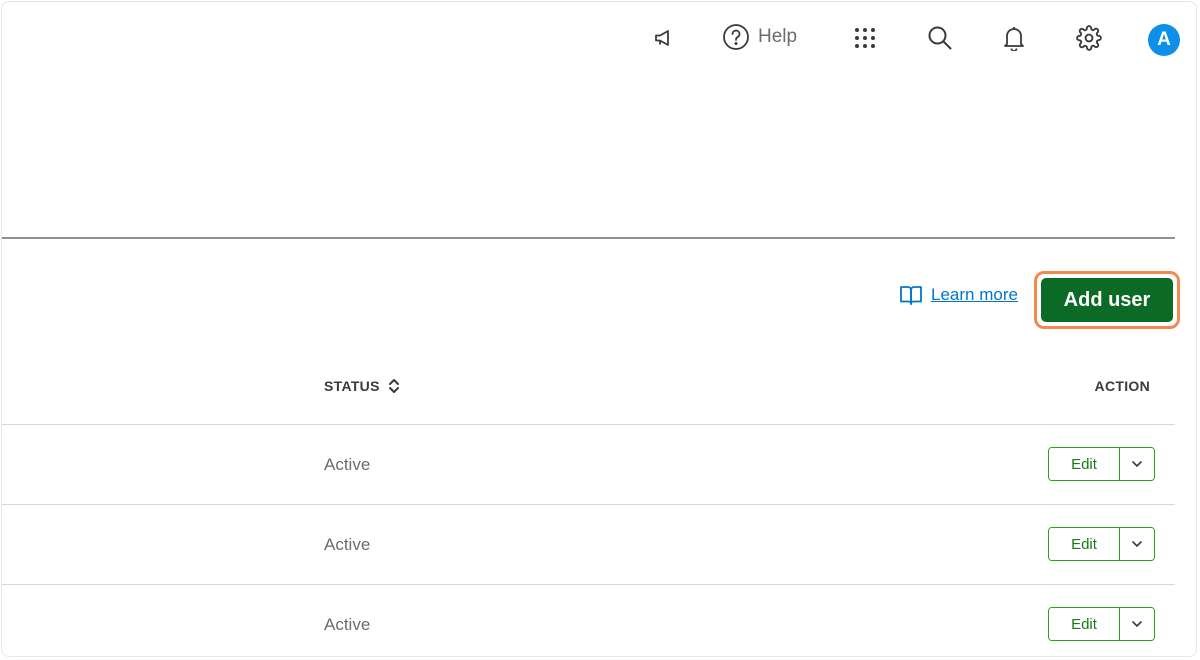 The height and width of the screenshot is (660, 1200). Describe the element at coordinates (1107, 300) in the screenshot. I see `add-user-button: Add user` at that location.